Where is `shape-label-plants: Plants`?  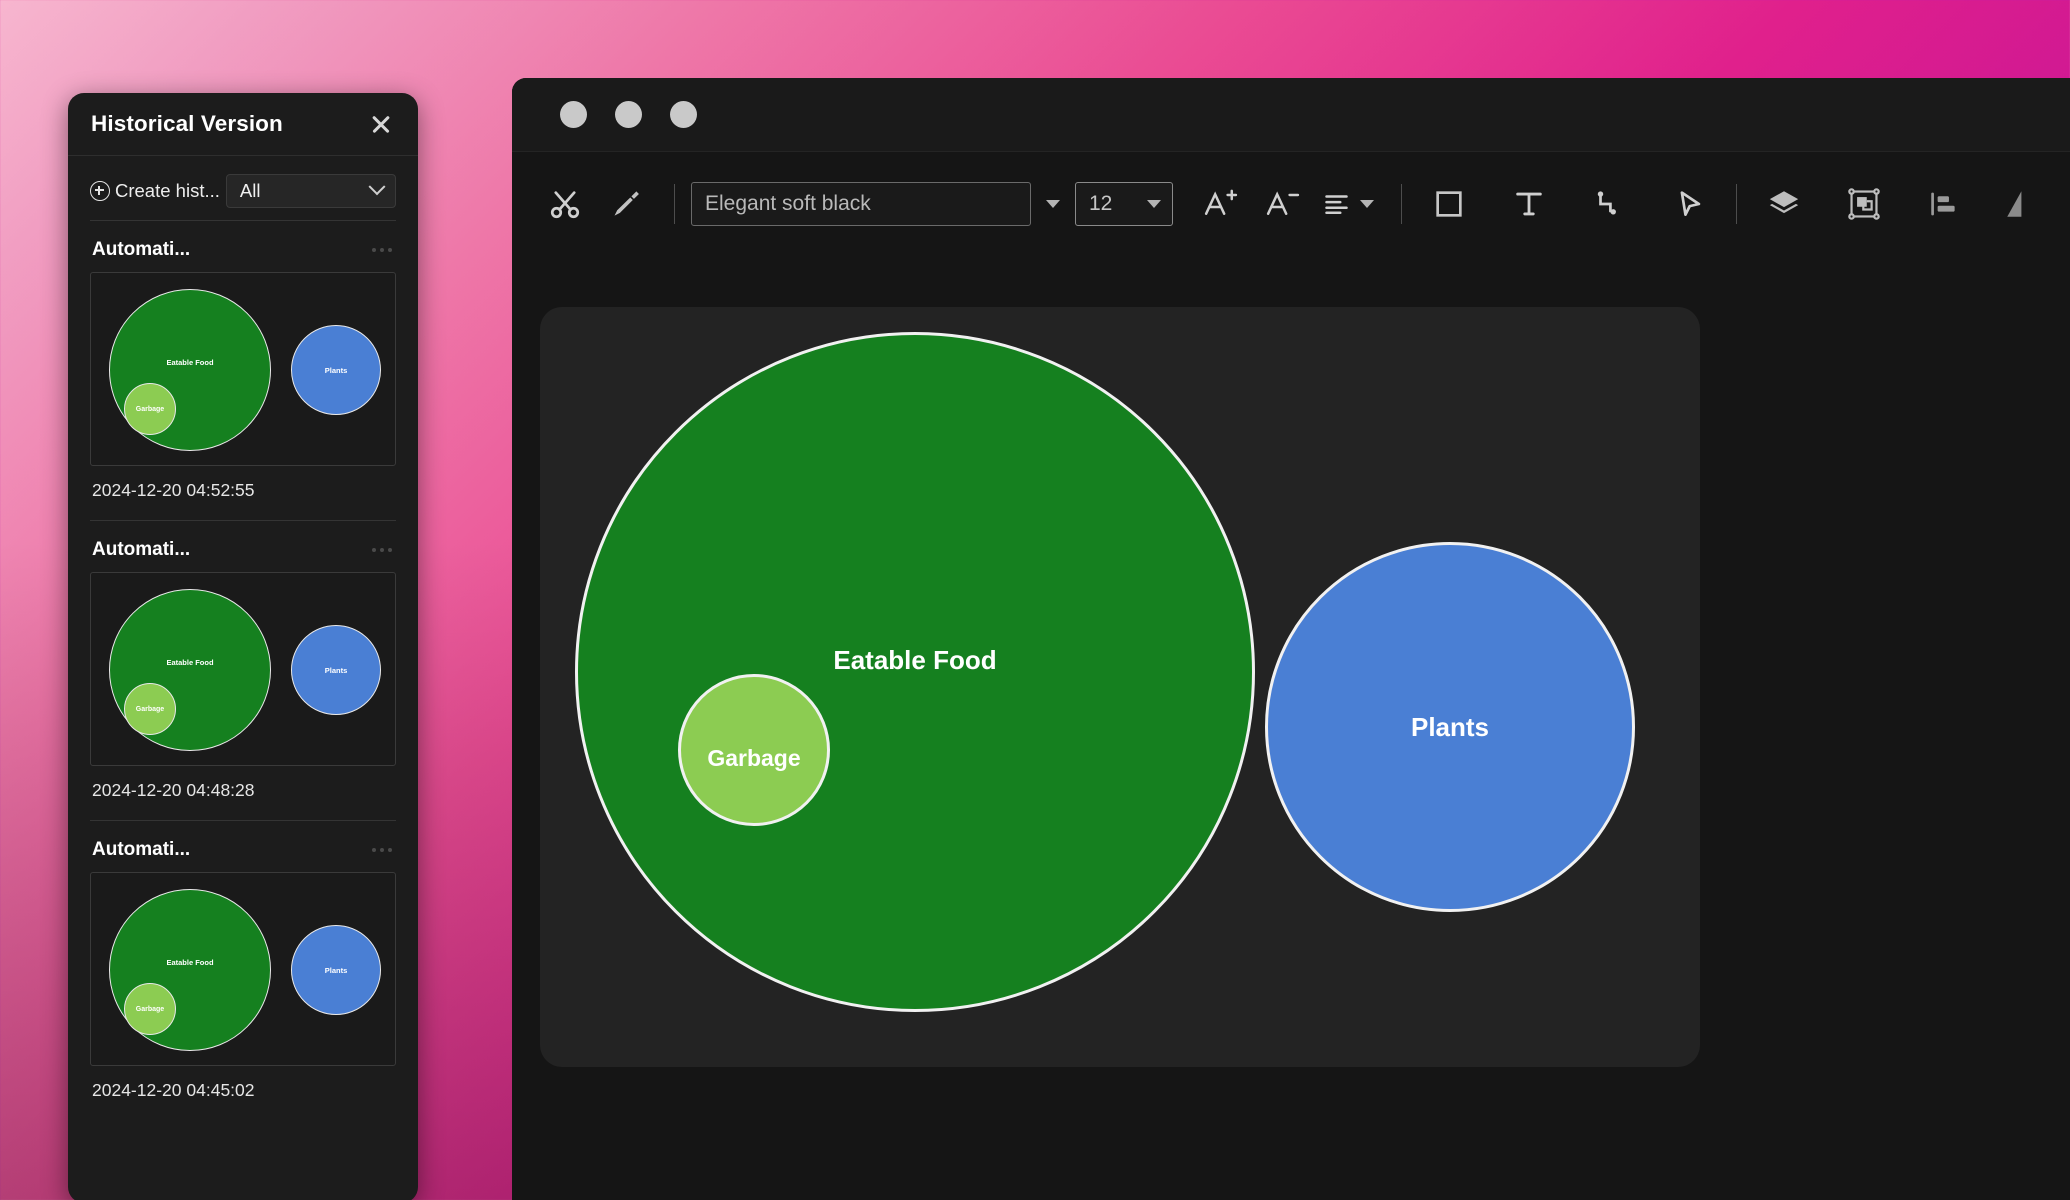
shape-label-plants: Plants is located at coordinates (1450, 726).